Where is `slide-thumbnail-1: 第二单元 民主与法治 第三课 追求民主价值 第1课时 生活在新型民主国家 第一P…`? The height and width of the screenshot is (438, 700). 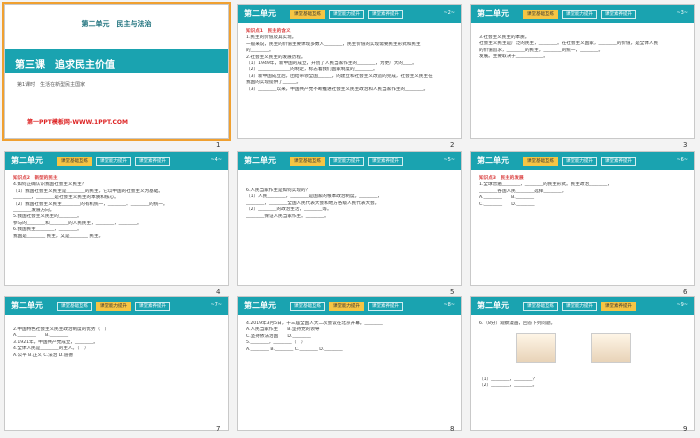
slide-thumbnail-1: 第二单元 民主与法治 第三课 追求民主价值 第1课时 生活在新型民主国家 第一P… is located at coordinates (116, 71).